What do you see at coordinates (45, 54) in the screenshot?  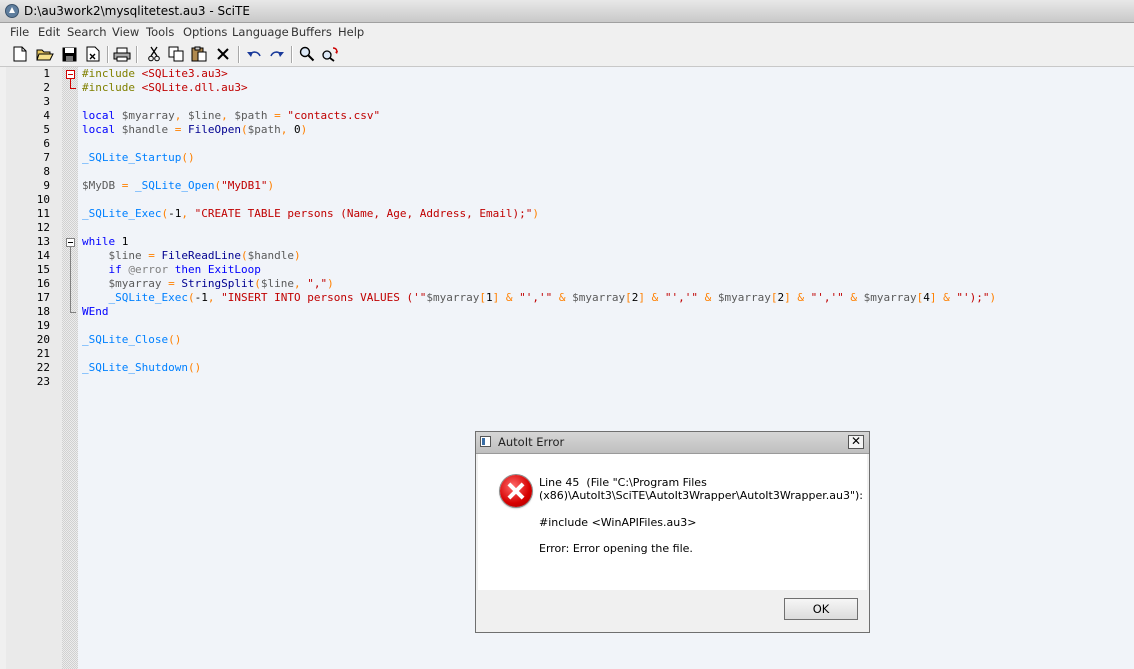 I see `open-icon` at bounding box center [45, 54].